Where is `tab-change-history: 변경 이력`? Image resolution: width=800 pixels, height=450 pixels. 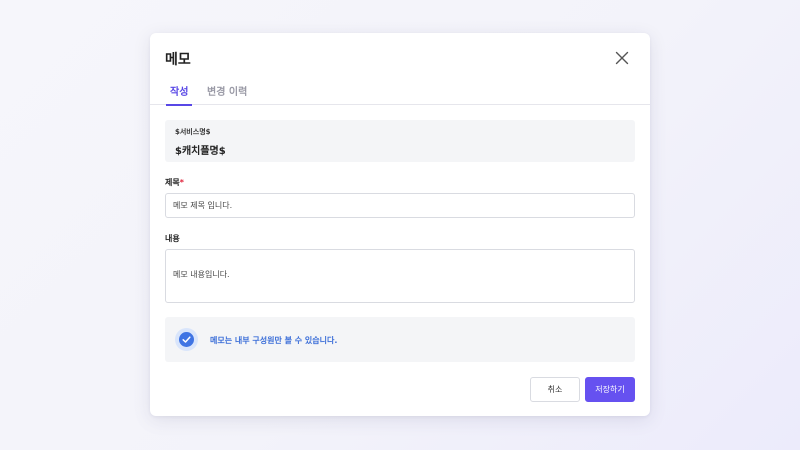 tab-change-history: 변경 이력 is located at coordinates (227, 96).